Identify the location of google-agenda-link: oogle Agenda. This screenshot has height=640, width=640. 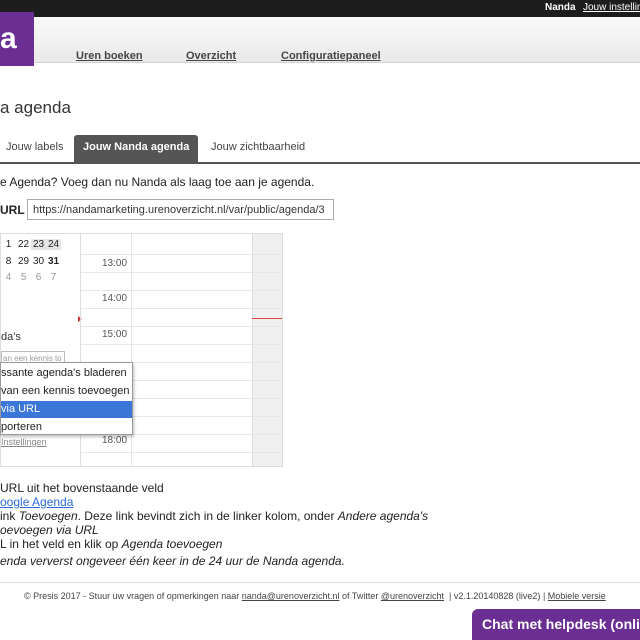
(36, 502).